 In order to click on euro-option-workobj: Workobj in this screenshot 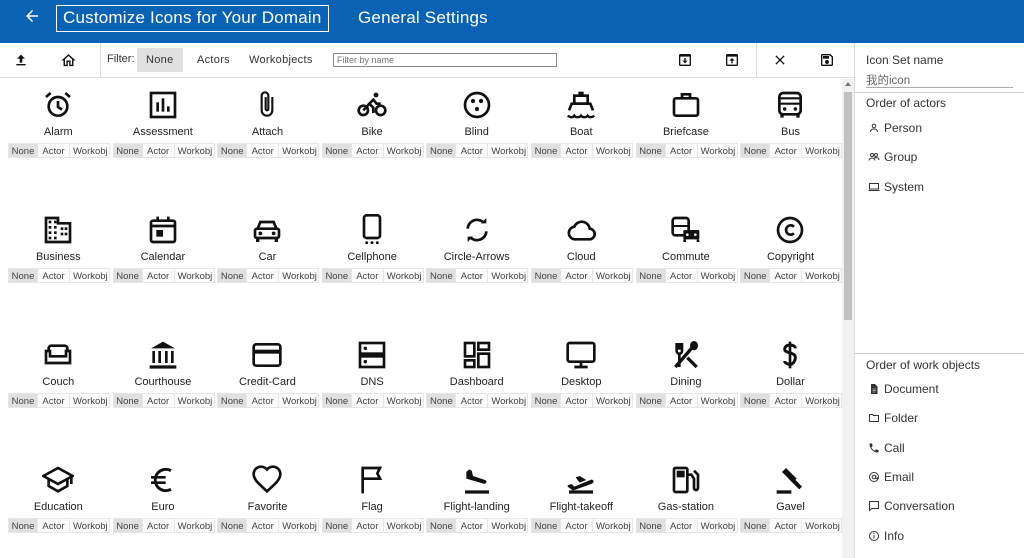, I will do `click(194, 525)`.